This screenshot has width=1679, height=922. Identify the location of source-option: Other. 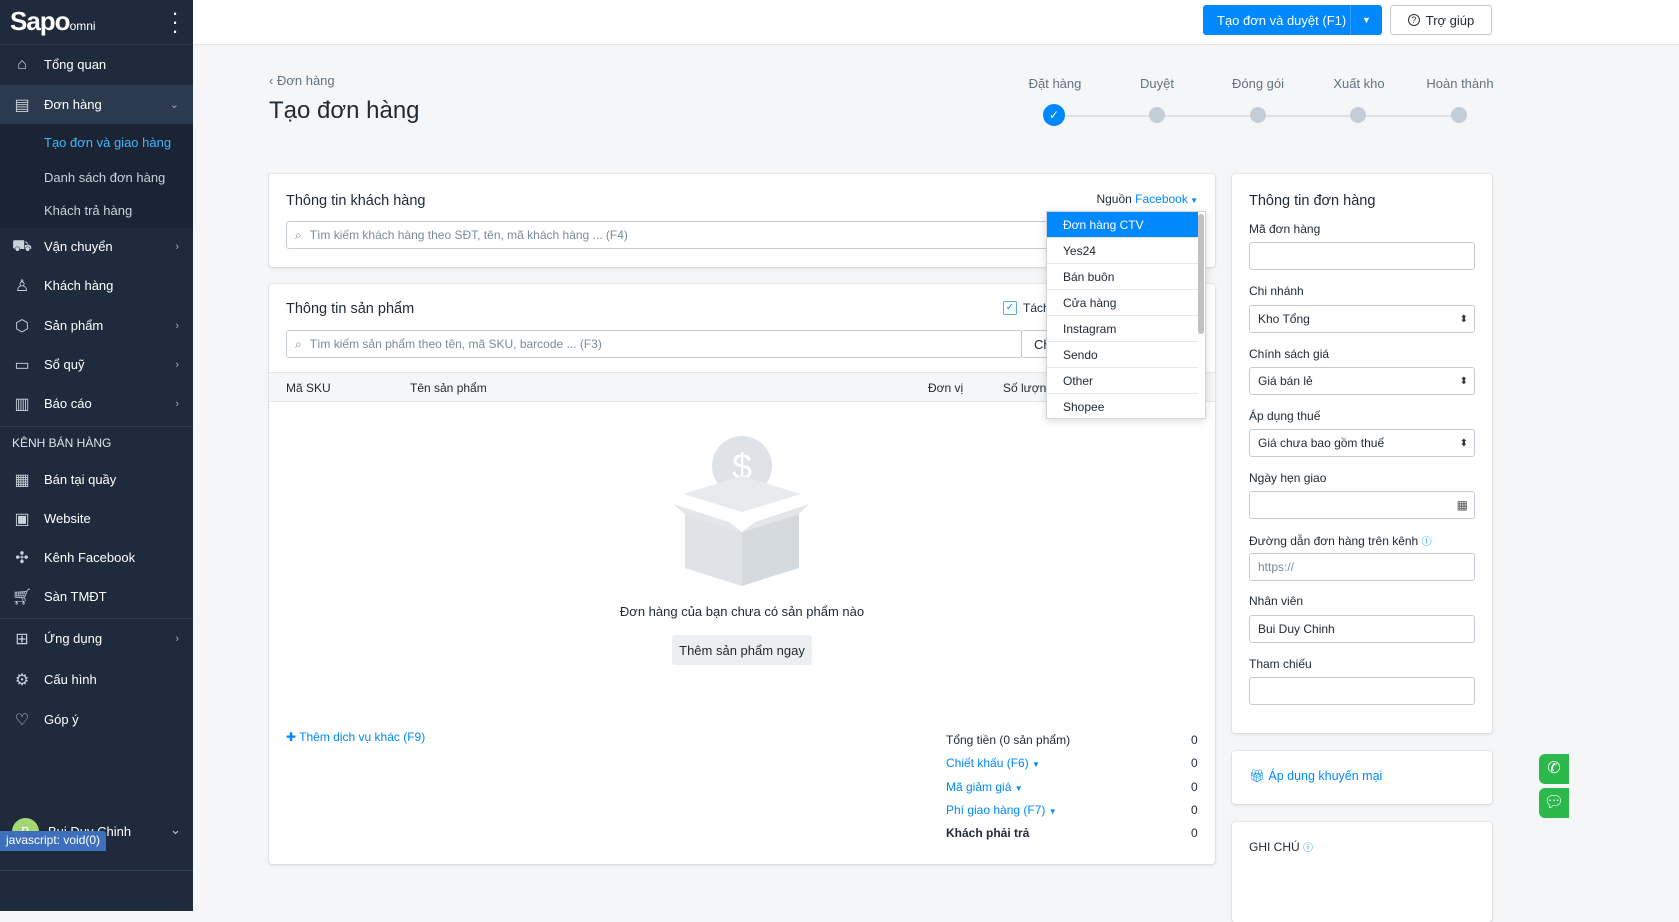
(1122, 381).